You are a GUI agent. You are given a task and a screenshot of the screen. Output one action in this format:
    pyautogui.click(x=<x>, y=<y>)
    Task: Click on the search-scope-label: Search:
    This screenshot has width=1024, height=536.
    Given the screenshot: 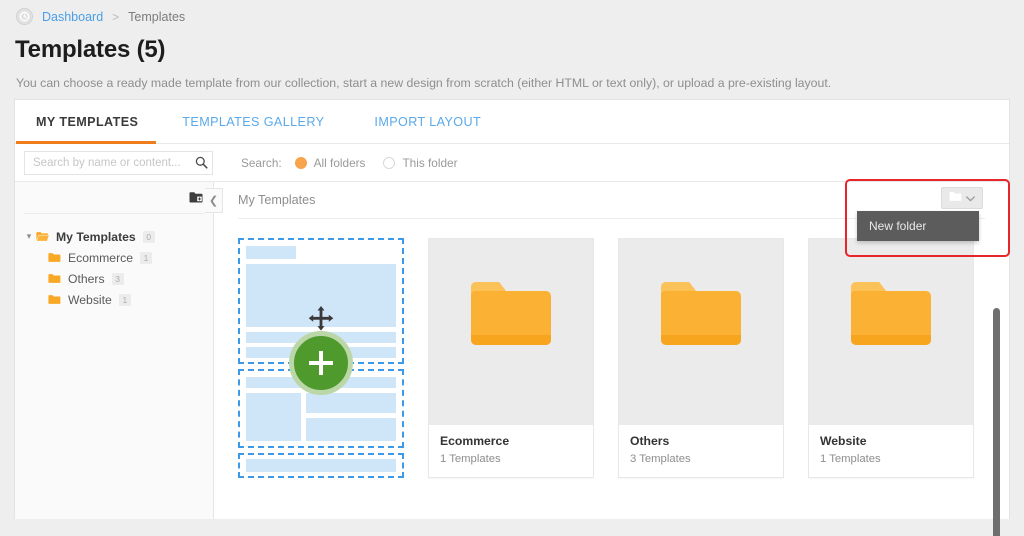 What is the action you would take?
    pyautogui.click(x=261, y=162)
    